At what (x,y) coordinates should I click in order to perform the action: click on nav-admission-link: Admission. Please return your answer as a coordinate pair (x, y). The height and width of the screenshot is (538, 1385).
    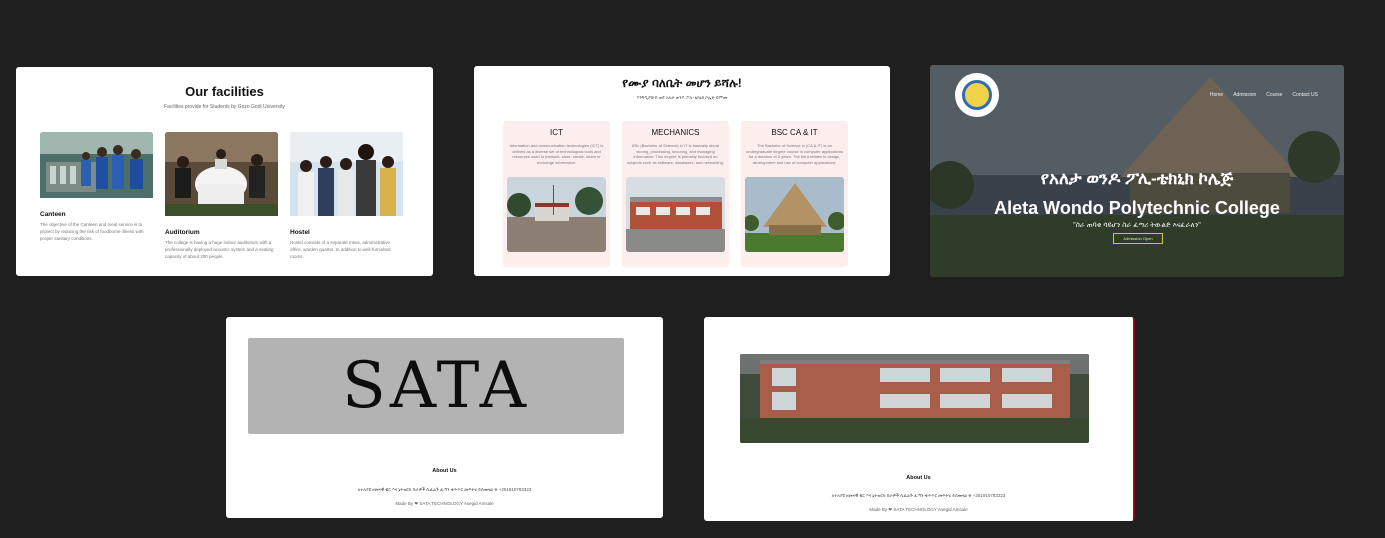
    Looking at the image, I should click on (1244, 95).